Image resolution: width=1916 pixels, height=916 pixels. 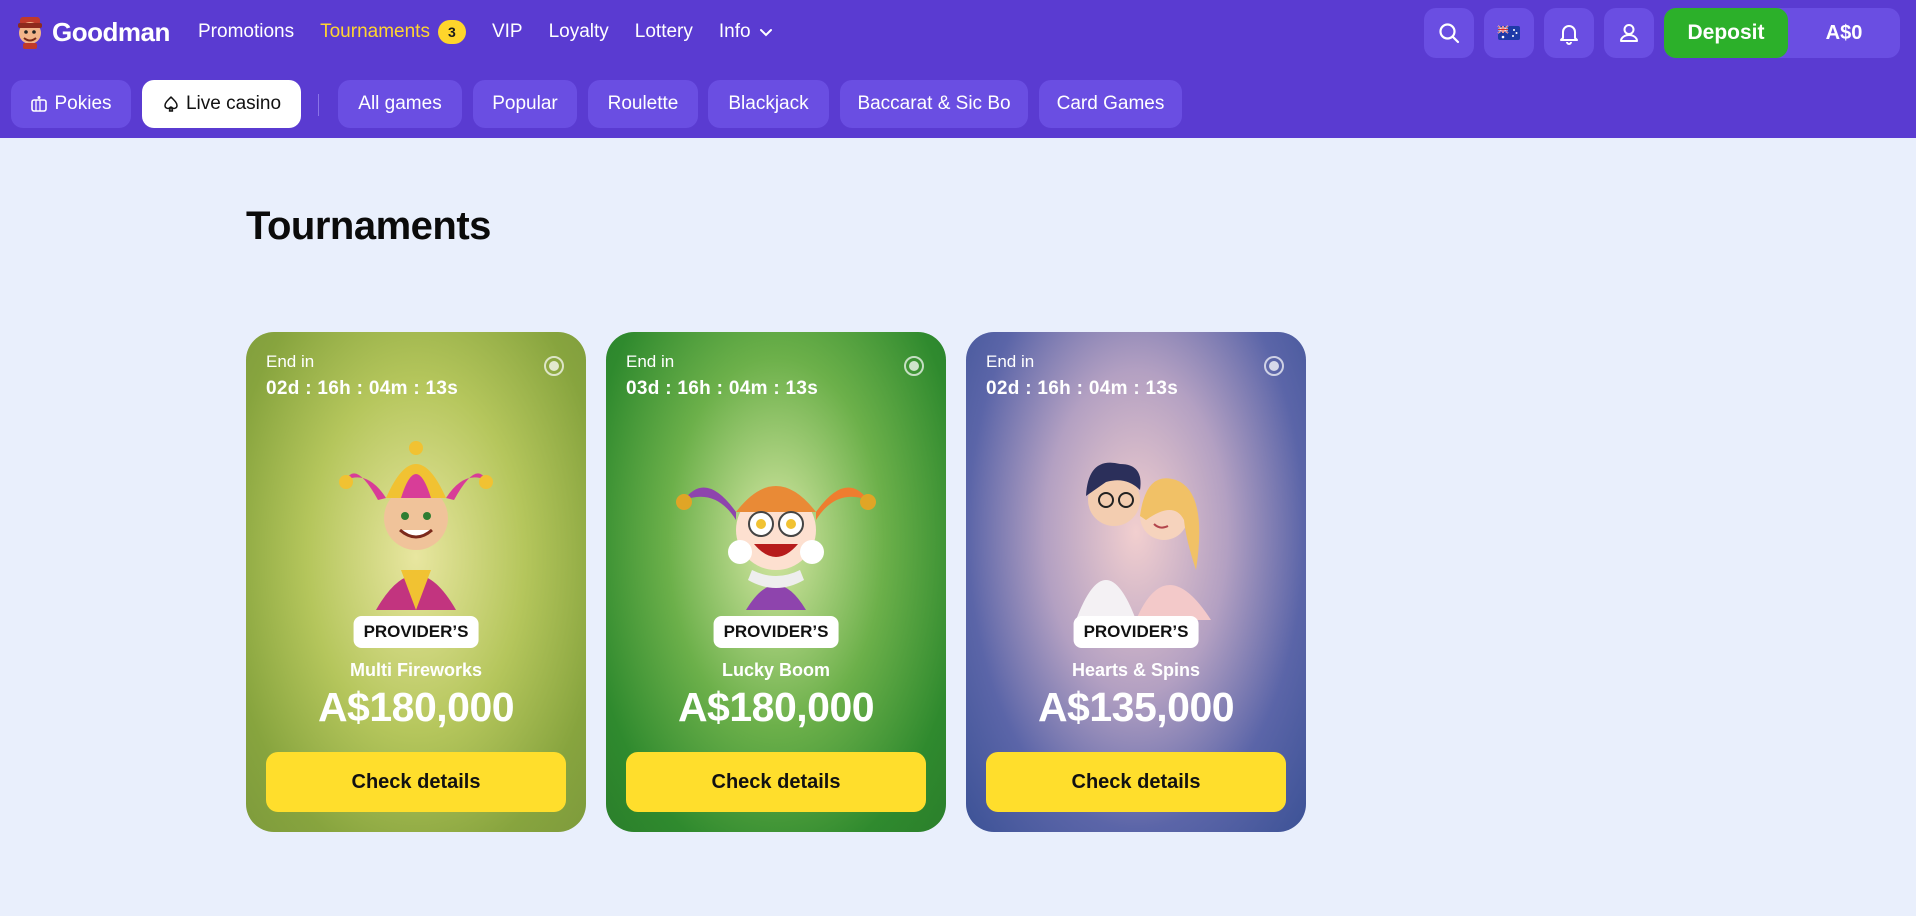 What do you see at coordinates (368, 226) in the screenshot?
I see `page-title: Tournaments` at bounding box center [368, 226].